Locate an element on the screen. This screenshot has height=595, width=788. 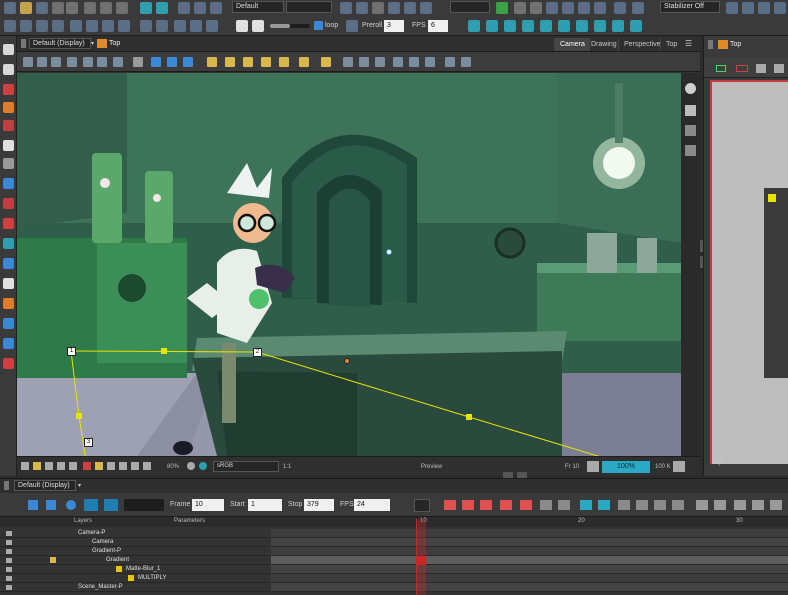
color-space-select: sRGB is located at coordinates (246, 466).